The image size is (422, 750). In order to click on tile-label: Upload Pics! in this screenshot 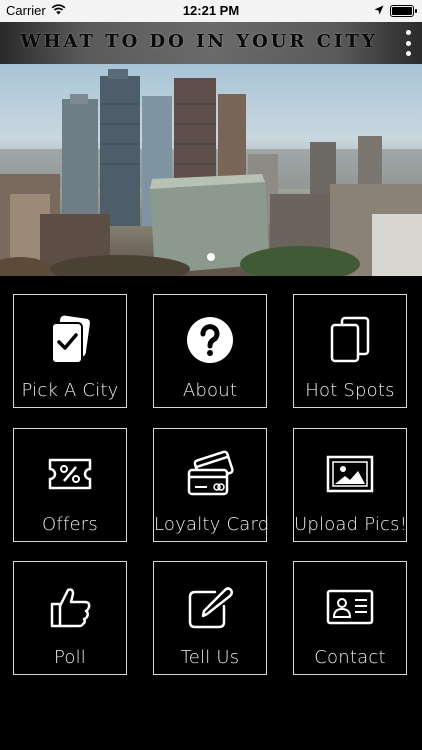, I will do `click(351, 524)`.